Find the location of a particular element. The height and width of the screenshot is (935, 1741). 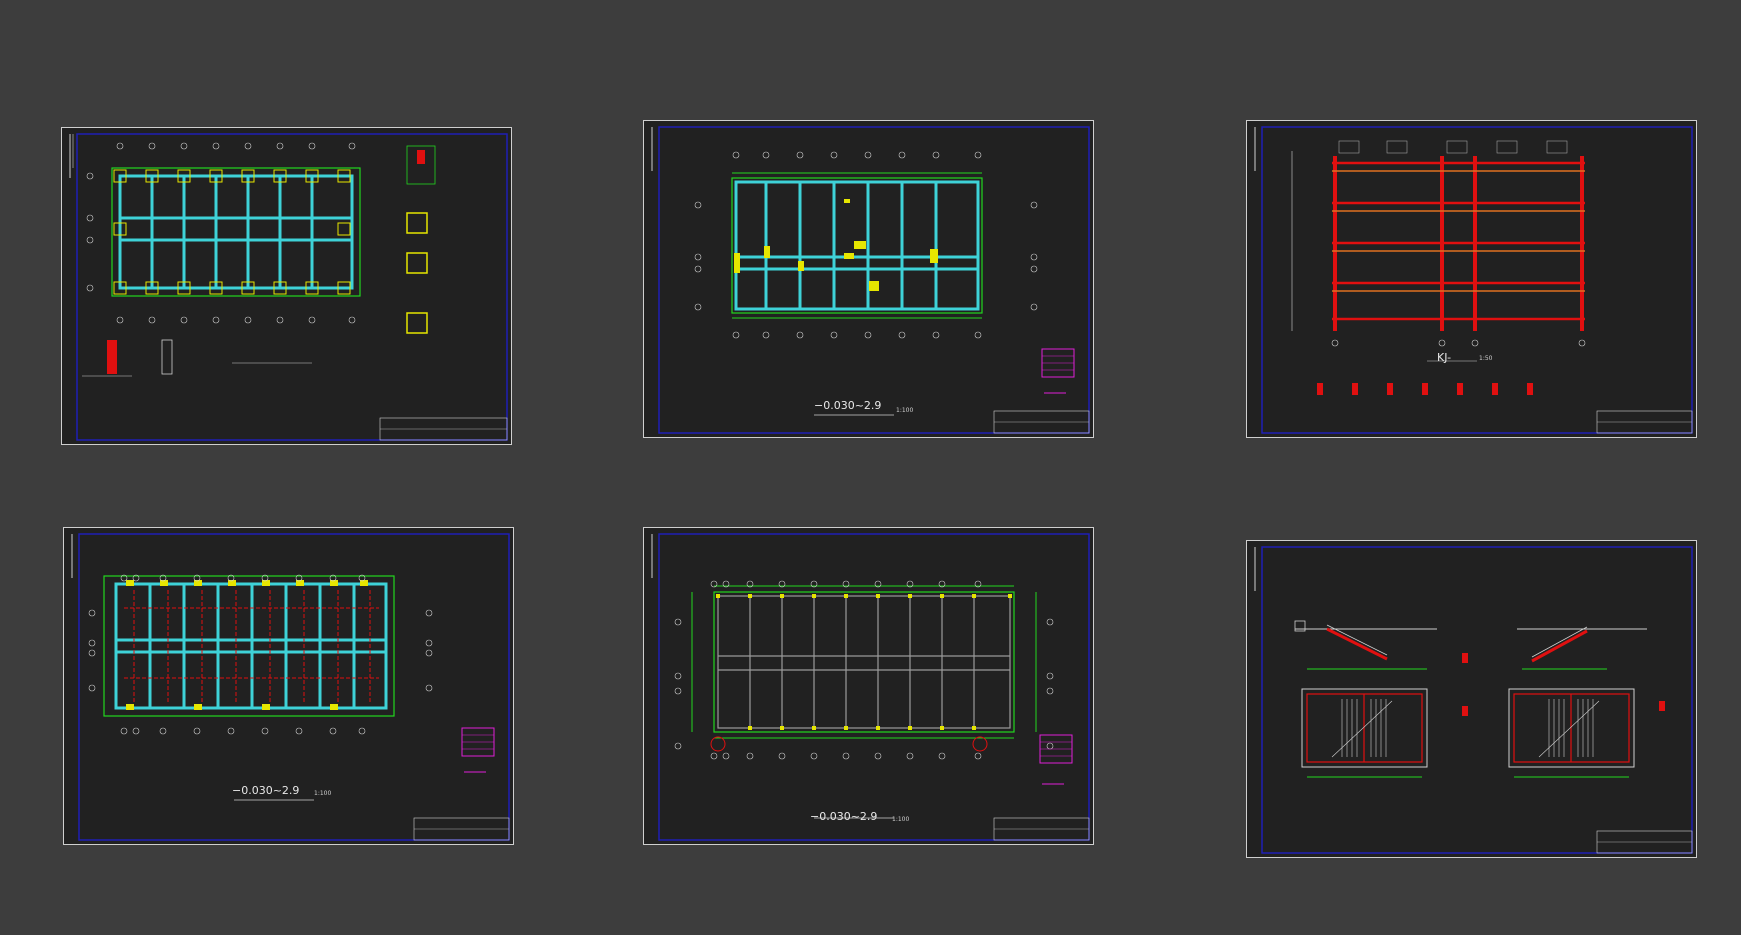

detail-sections is located at coordinates (259, 261).